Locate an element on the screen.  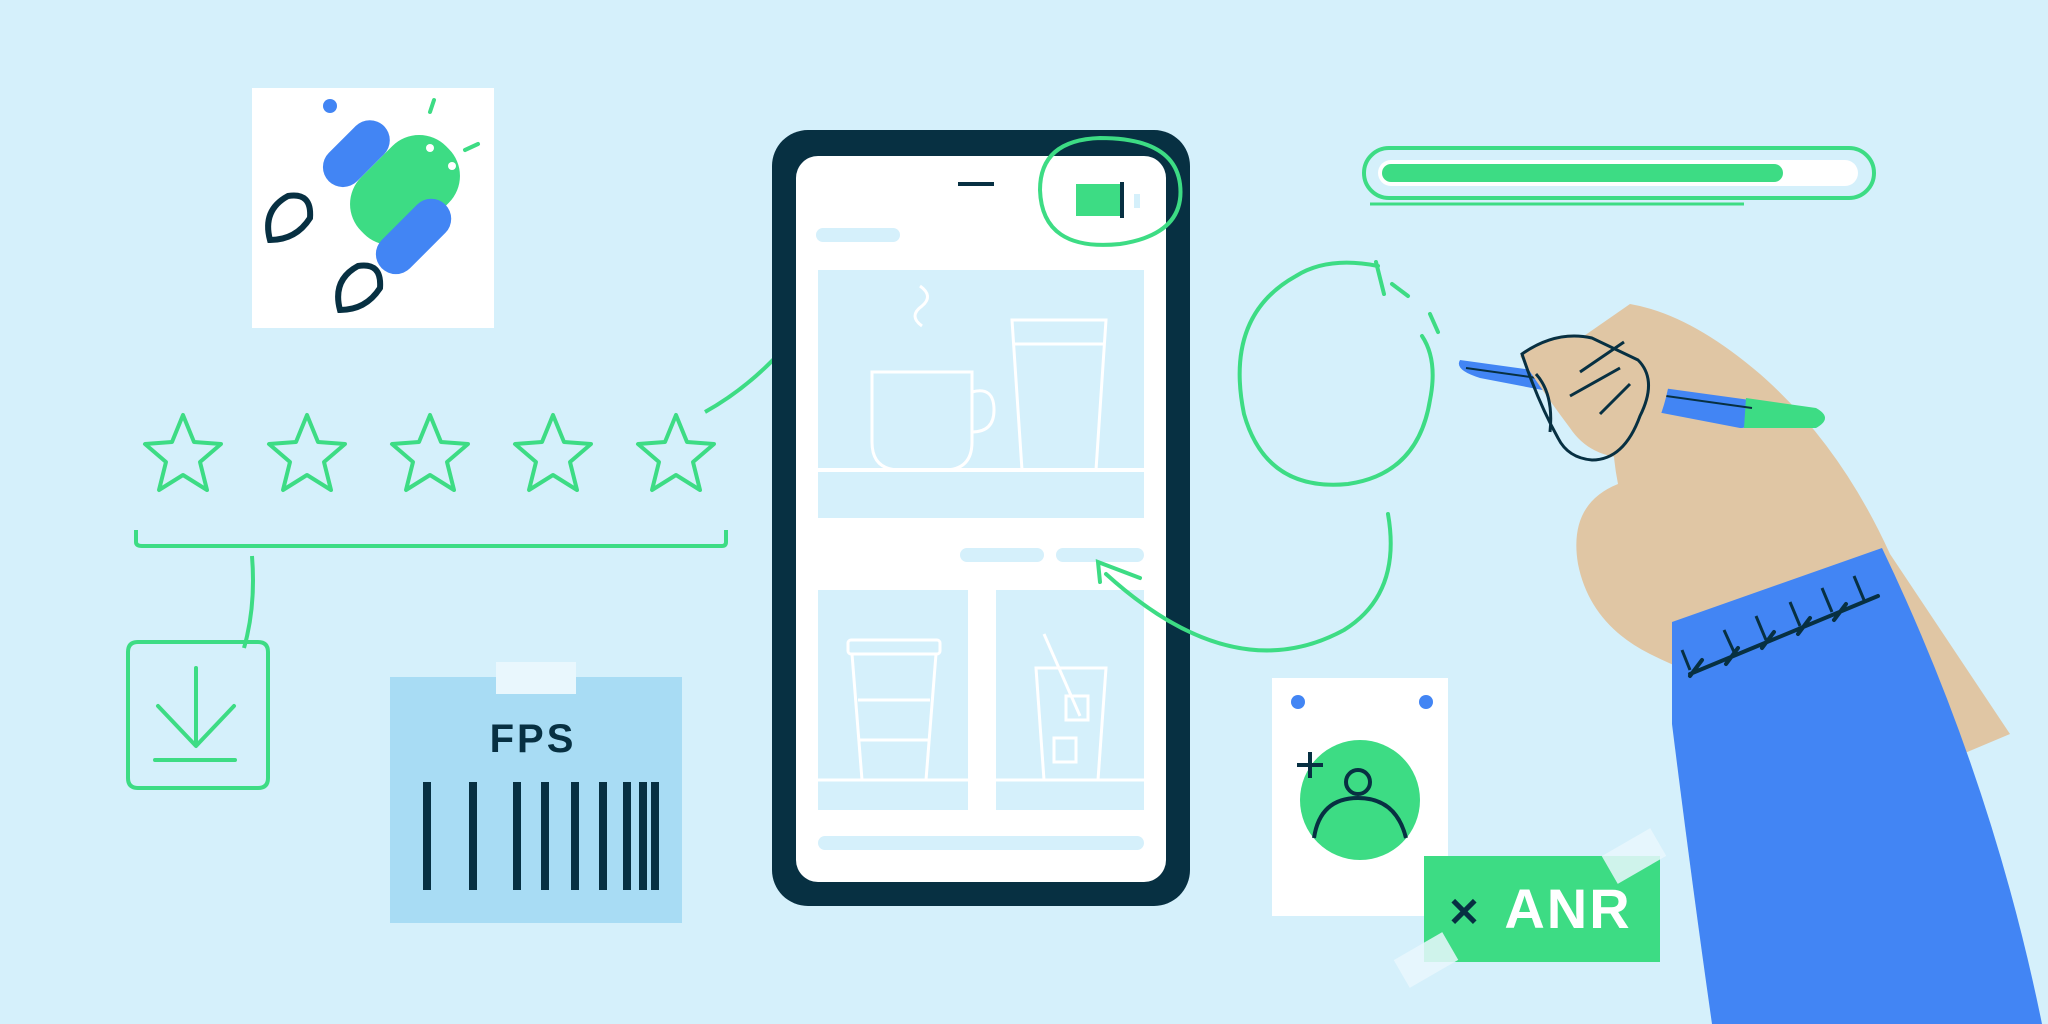
progress-fill is located at coordinates (1582, 173).